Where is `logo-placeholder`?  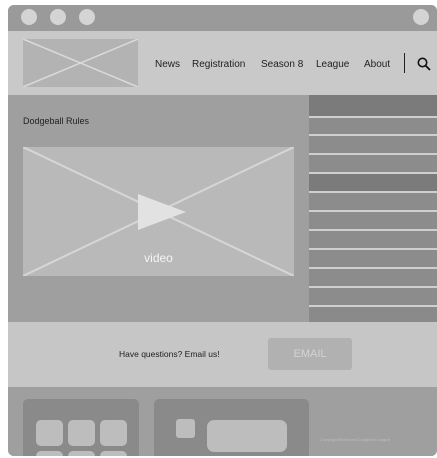
logo-placeholder is located at coordinates (80, 63).